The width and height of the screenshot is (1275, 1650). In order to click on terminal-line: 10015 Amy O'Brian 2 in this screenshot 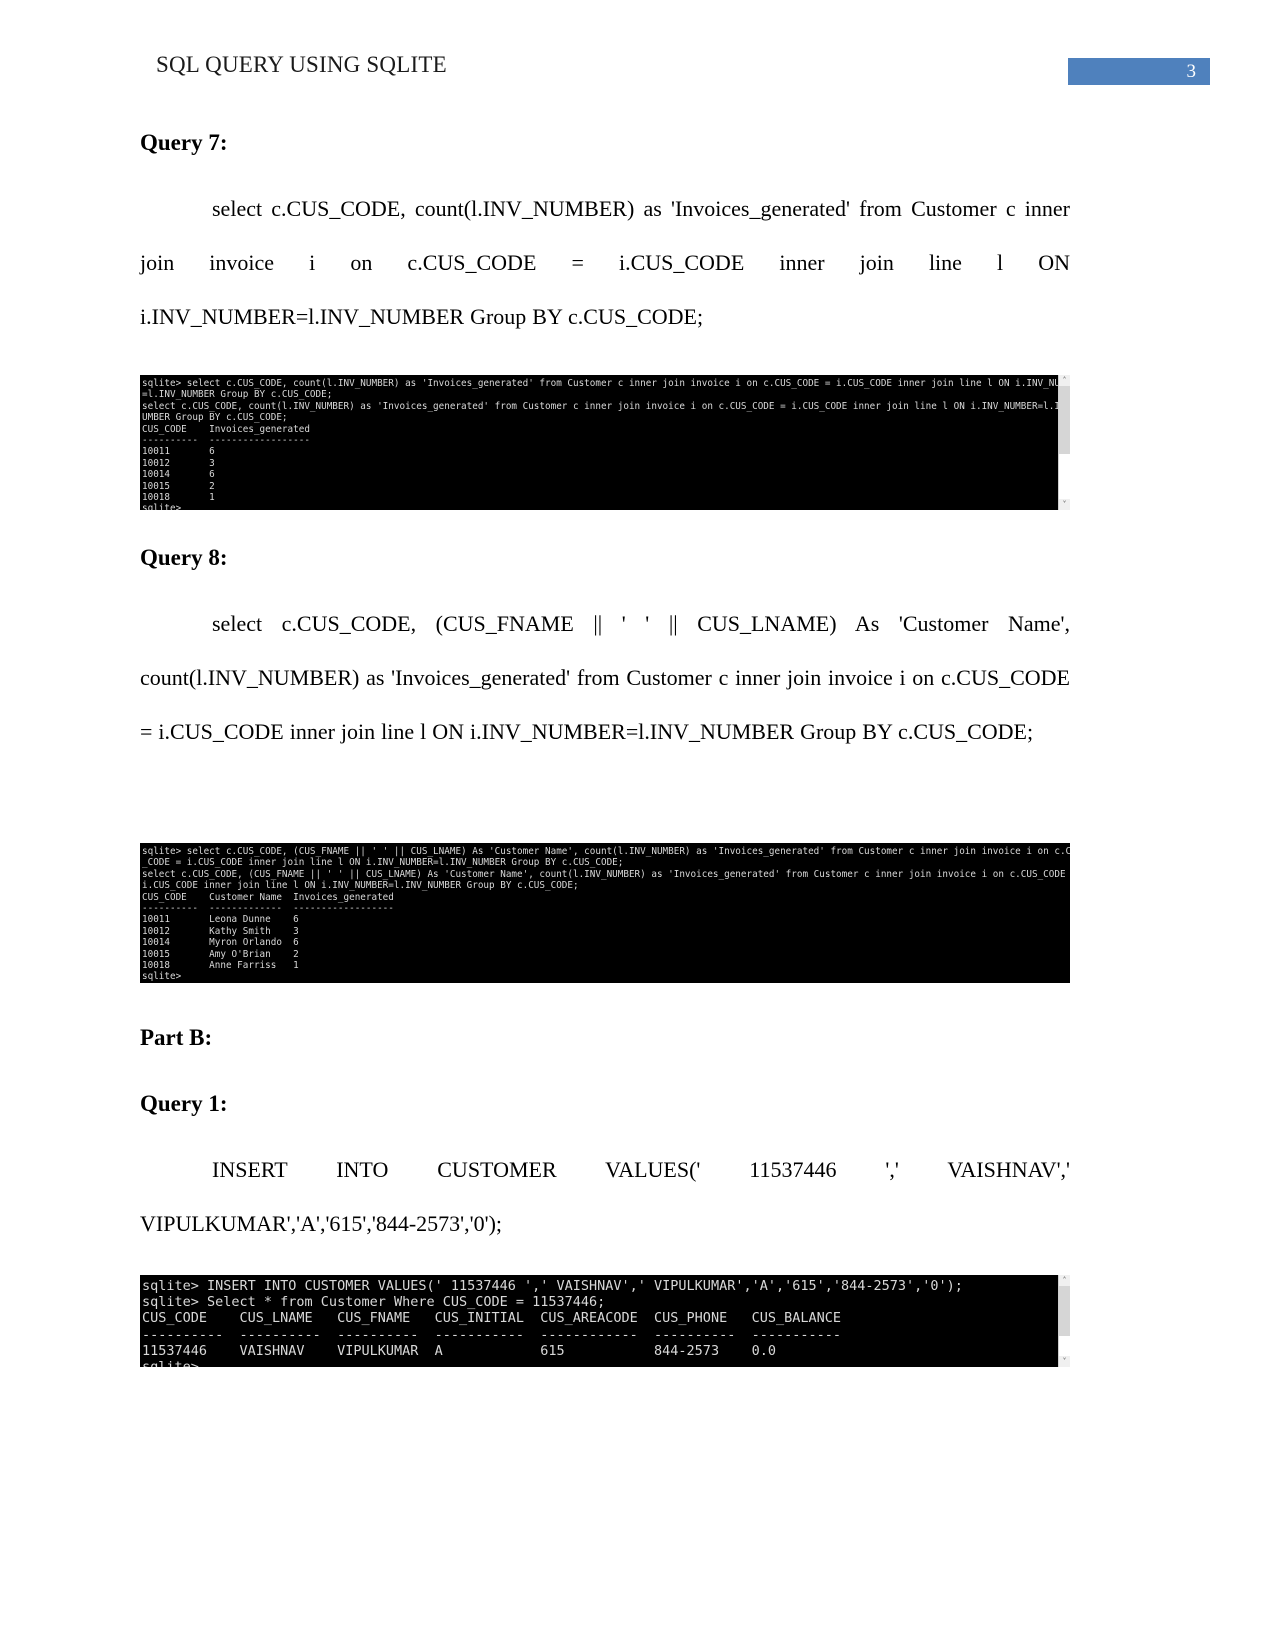, I will do `click(220, 954)`.